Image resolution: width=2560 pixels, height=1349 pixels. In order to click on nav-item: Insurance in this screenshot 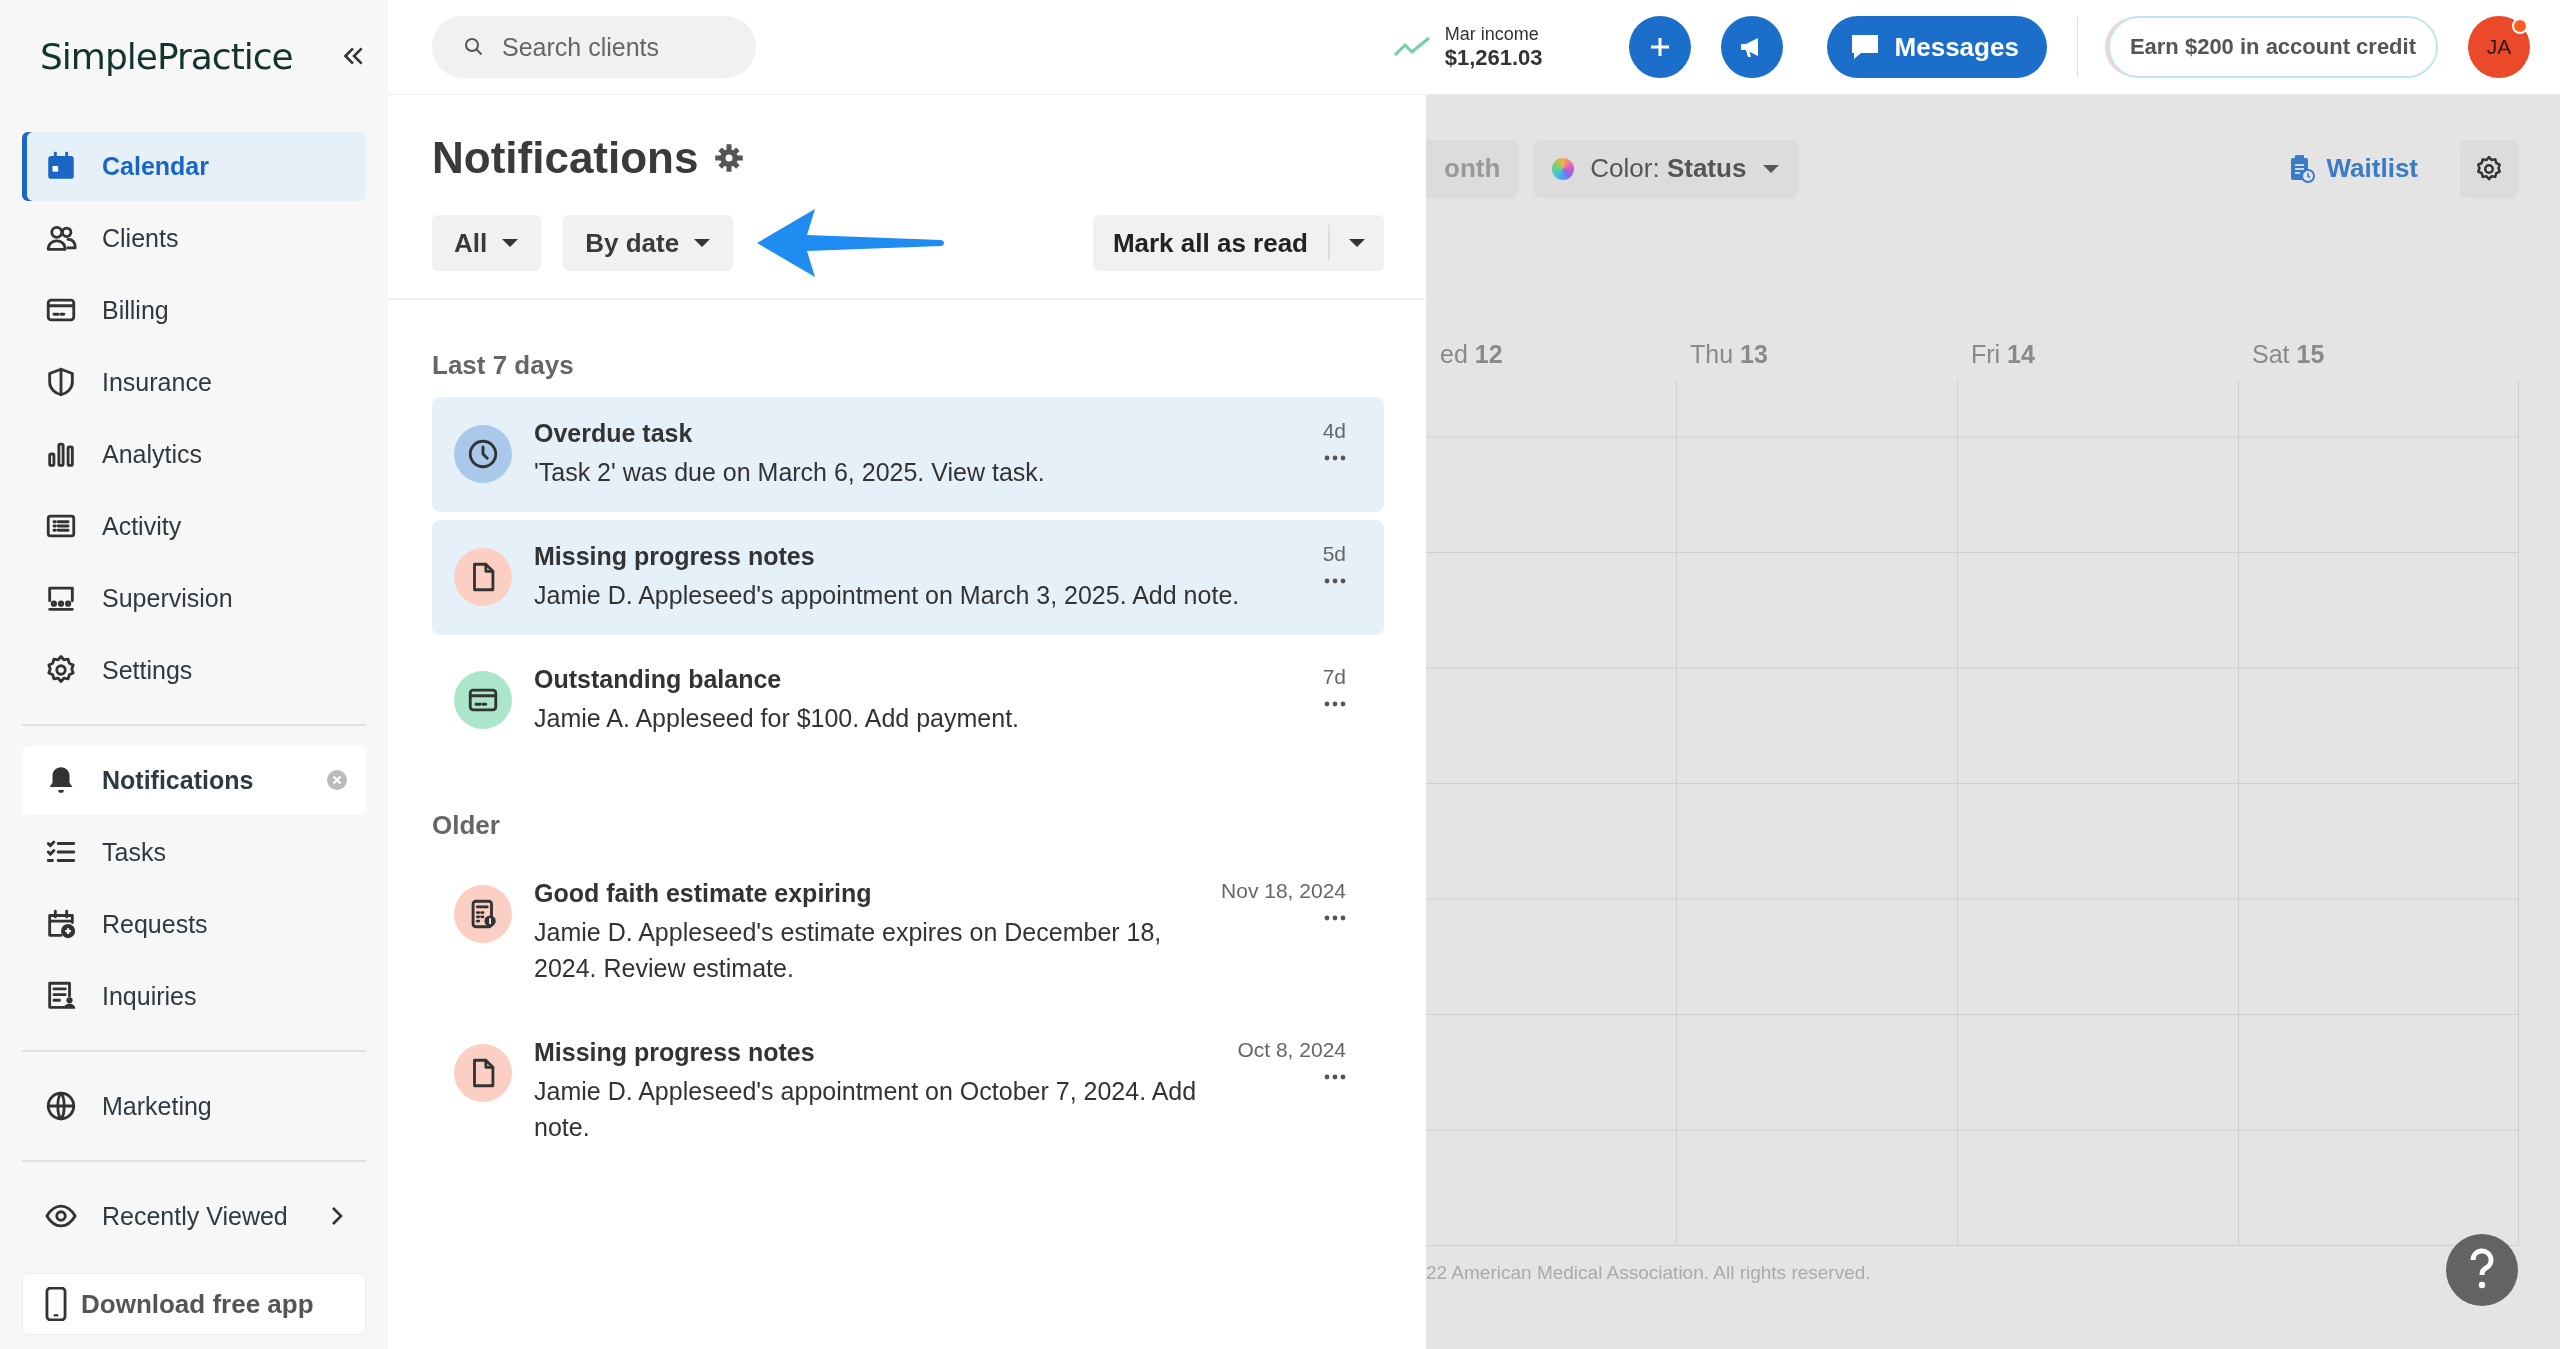, I will do `click(194, 382)`.